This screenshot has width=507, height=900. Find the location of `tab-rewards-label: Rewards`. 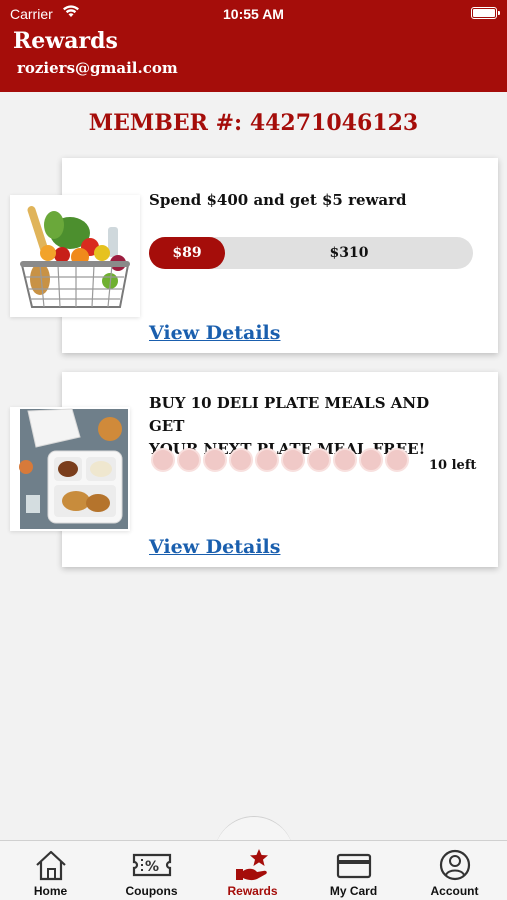

tab-rewards-label: Rewards is located at coordinates (252, 891).